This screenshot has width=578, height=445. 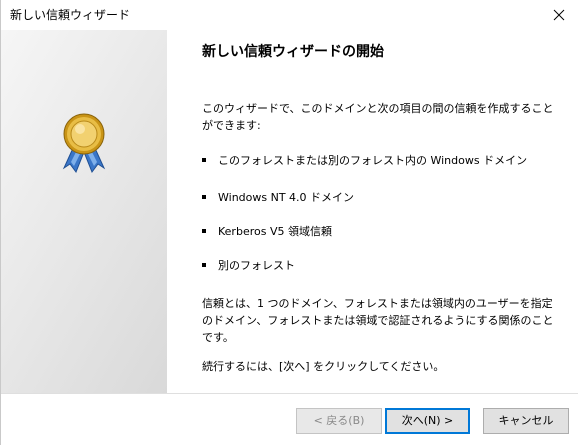 I want to click on close-button, so click(x=558, y=15).